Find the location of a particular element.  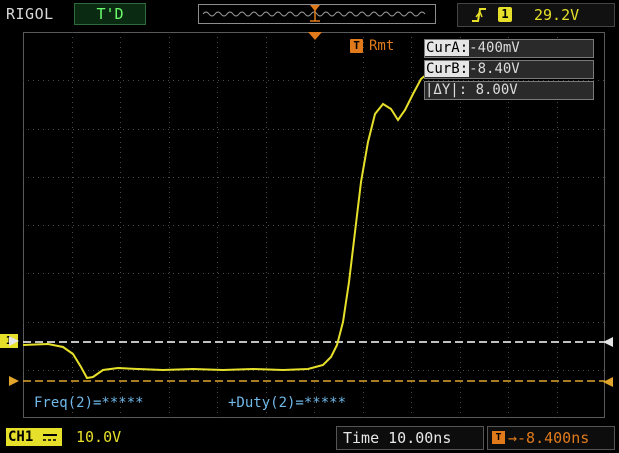

cursor-b-readout: CurB:-8.40V is located at coordinates (509, 69).